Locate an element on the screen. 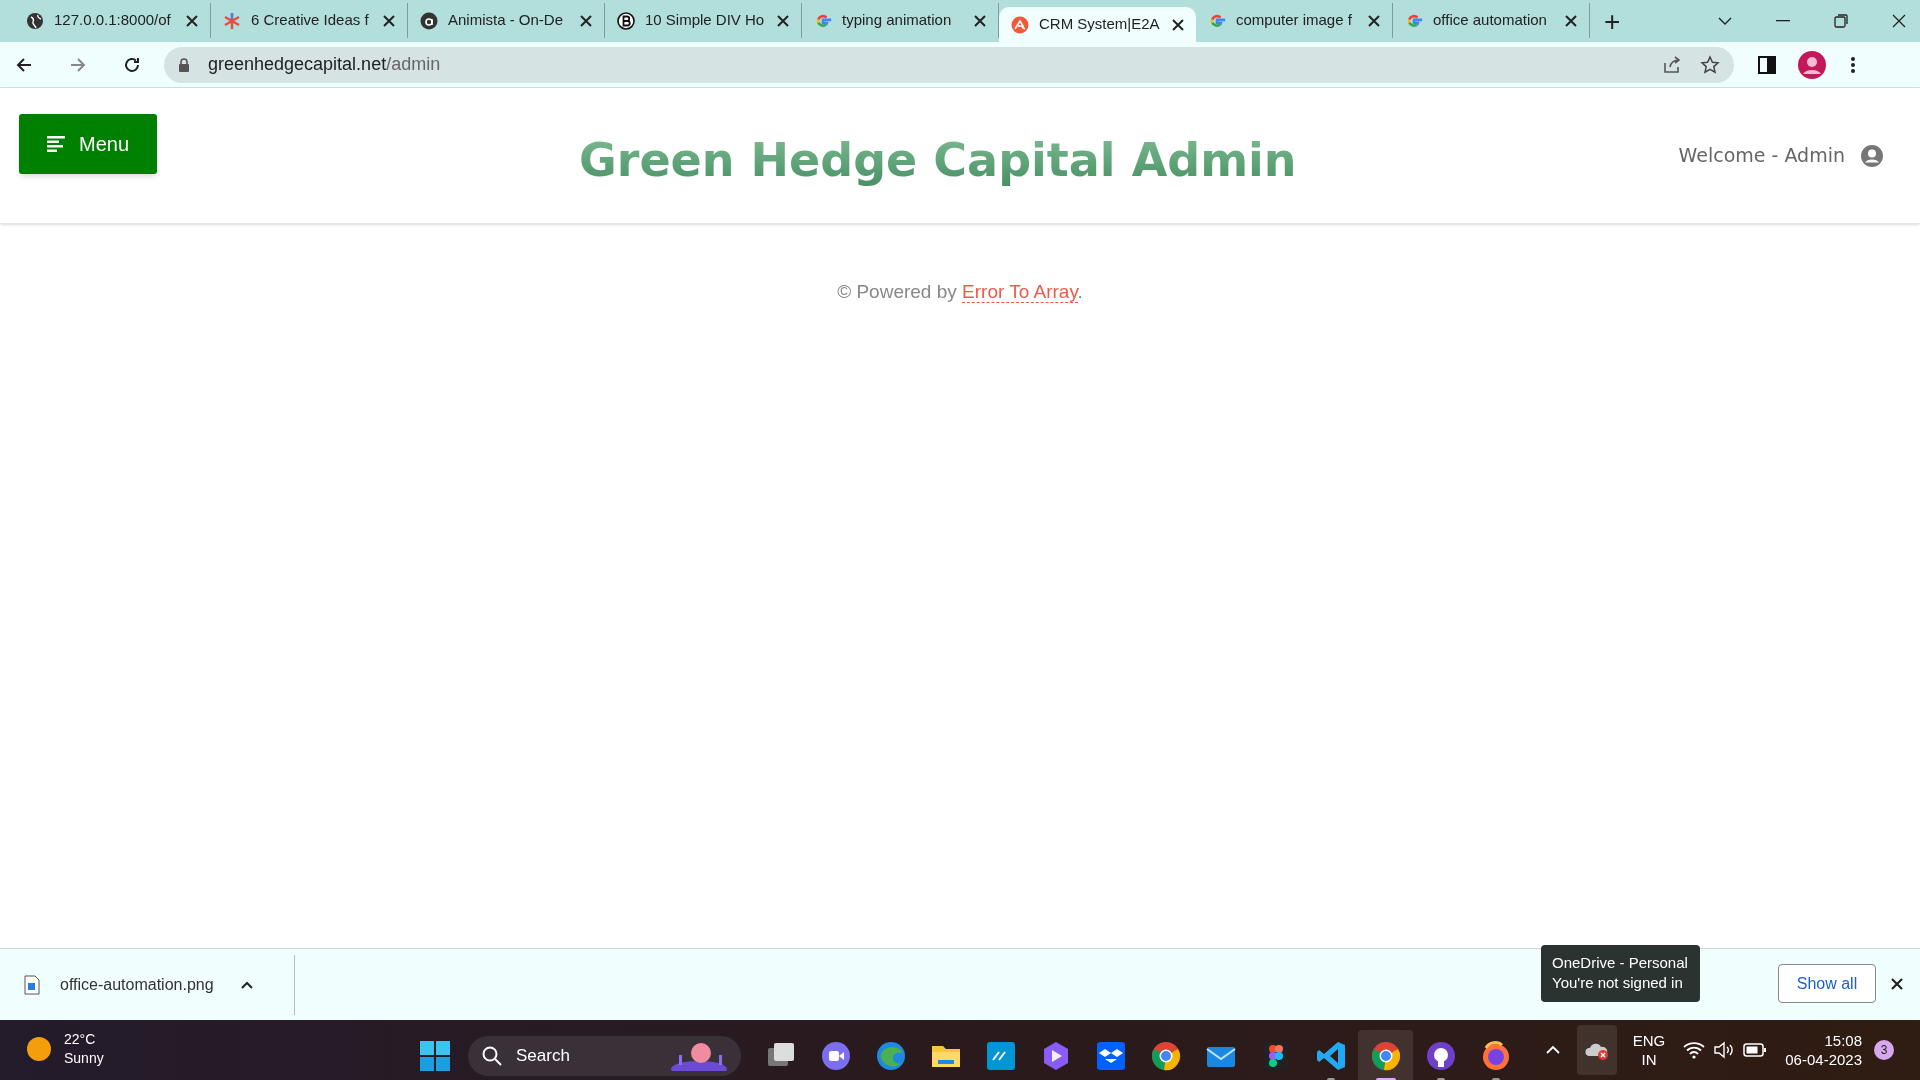 Image resolution: width=1920 pixels, height=1080 pixels. url-text: greenhedgecapital.net/admin is located at coordinates (324, 64).